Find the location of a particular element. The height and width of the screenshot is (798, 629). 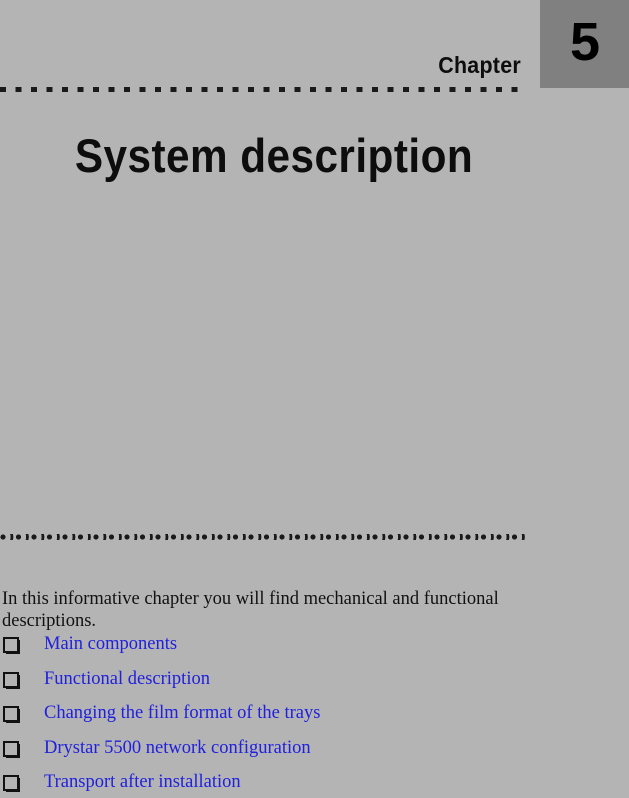

toc-link-functional-description: Functional description is located at coordinates (127, 679).